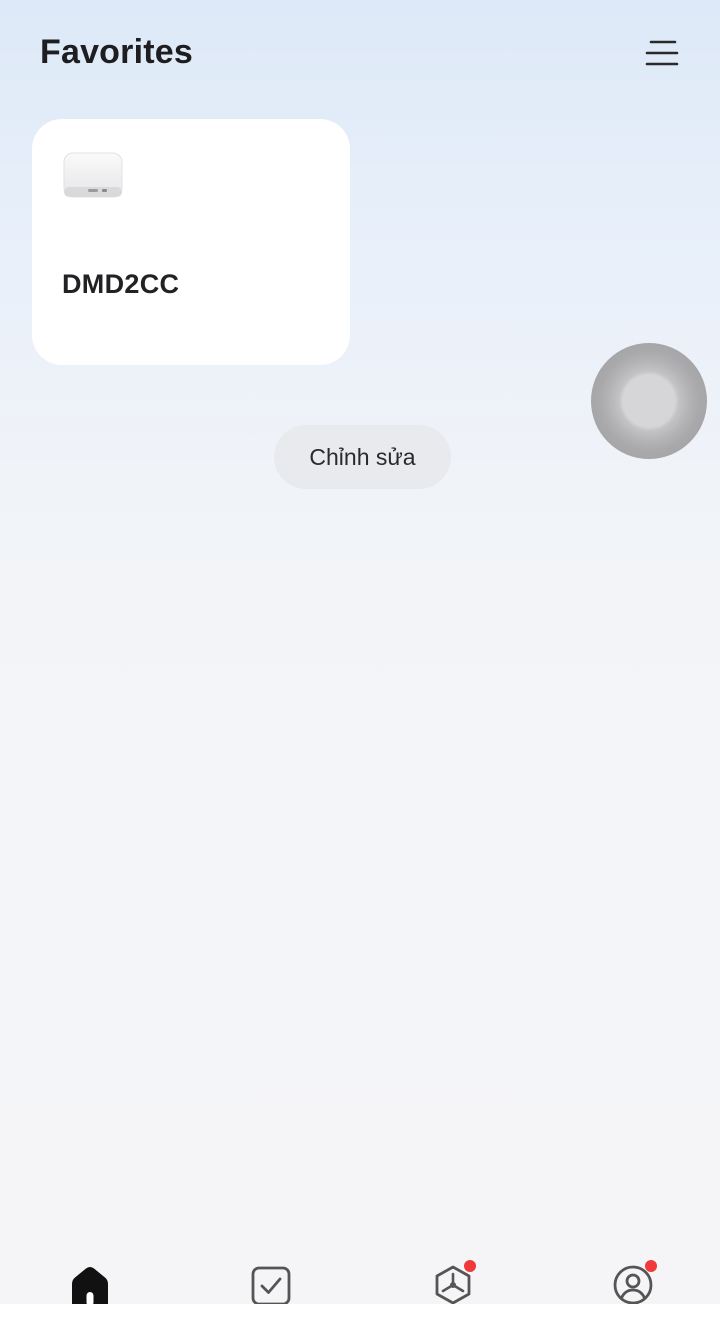  I want to click on profile-badge-dot, so click(651, 1266).